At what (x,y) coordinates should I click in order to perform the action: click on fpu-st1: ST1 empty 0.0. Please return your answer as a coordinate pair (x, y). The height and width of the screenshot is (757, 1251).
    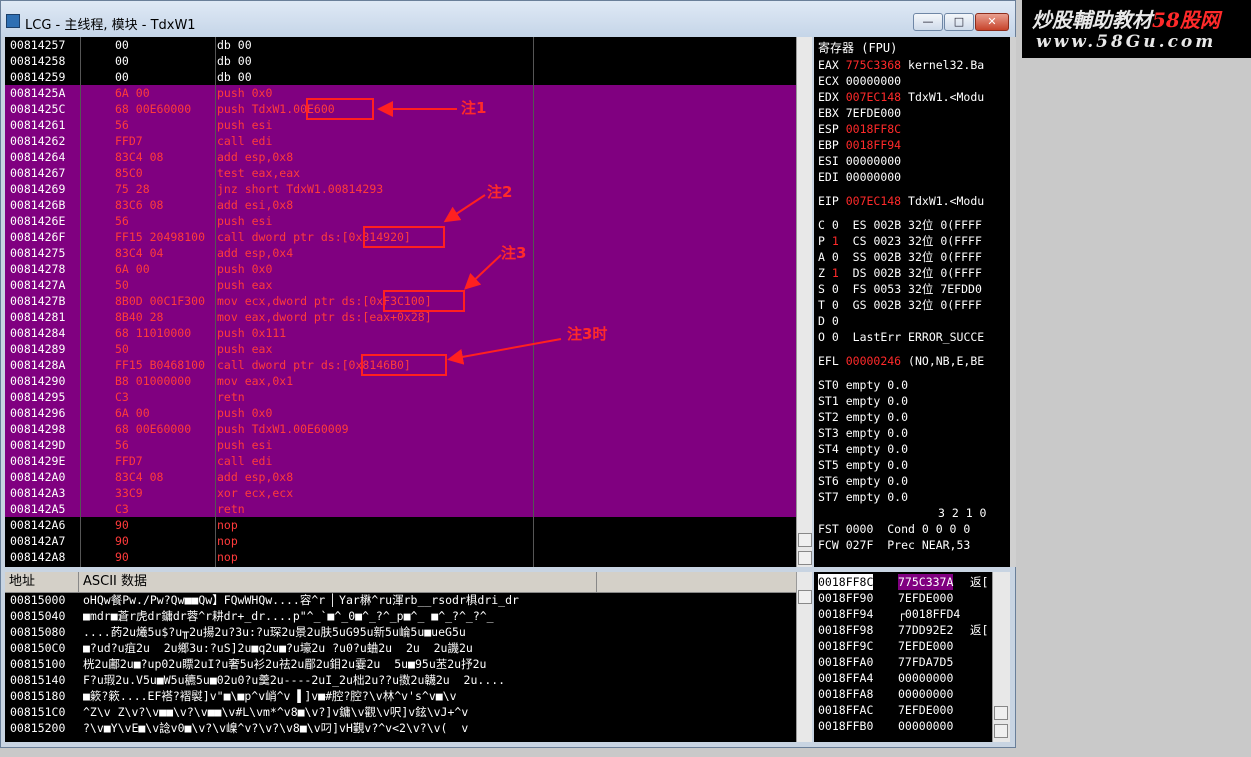
    Looking at the image, I should click on (863, 401).